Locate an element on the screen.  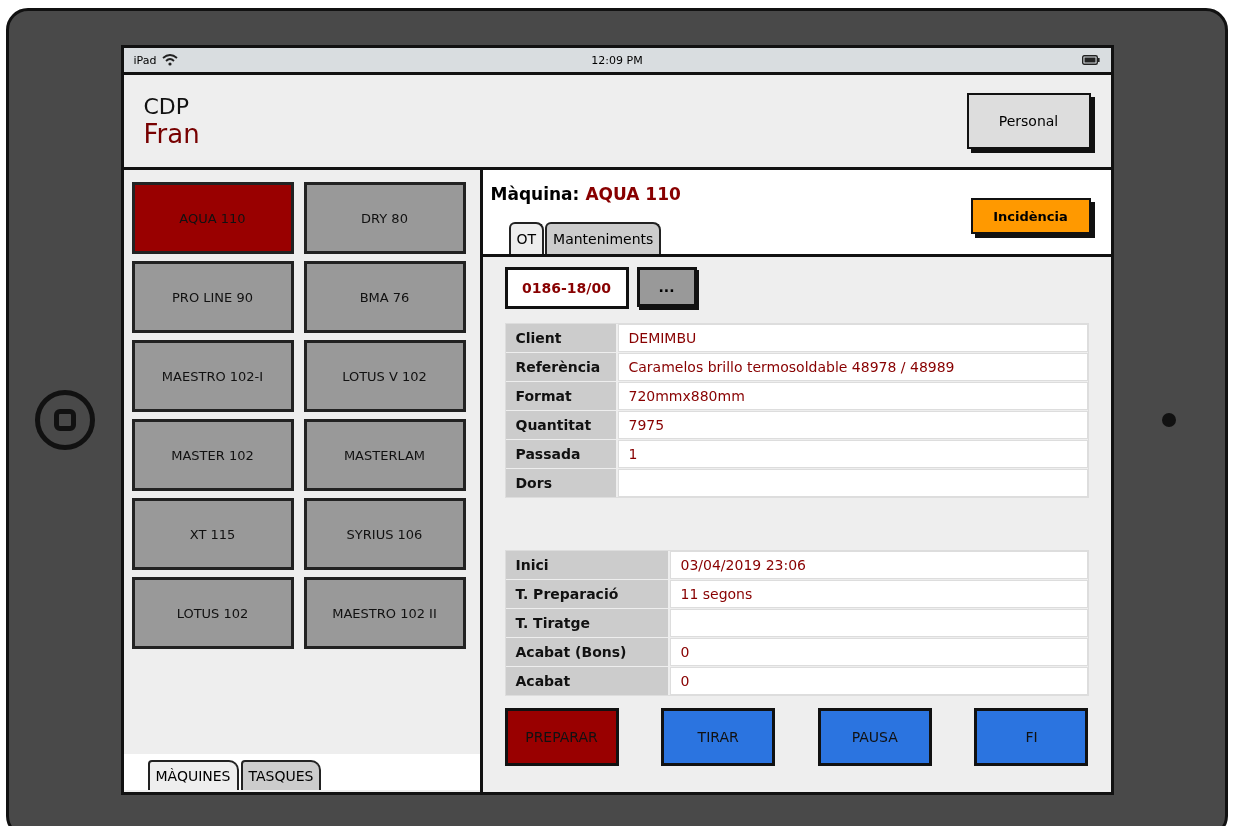
field-value: 11 segons is located at coordinates (878, 594).